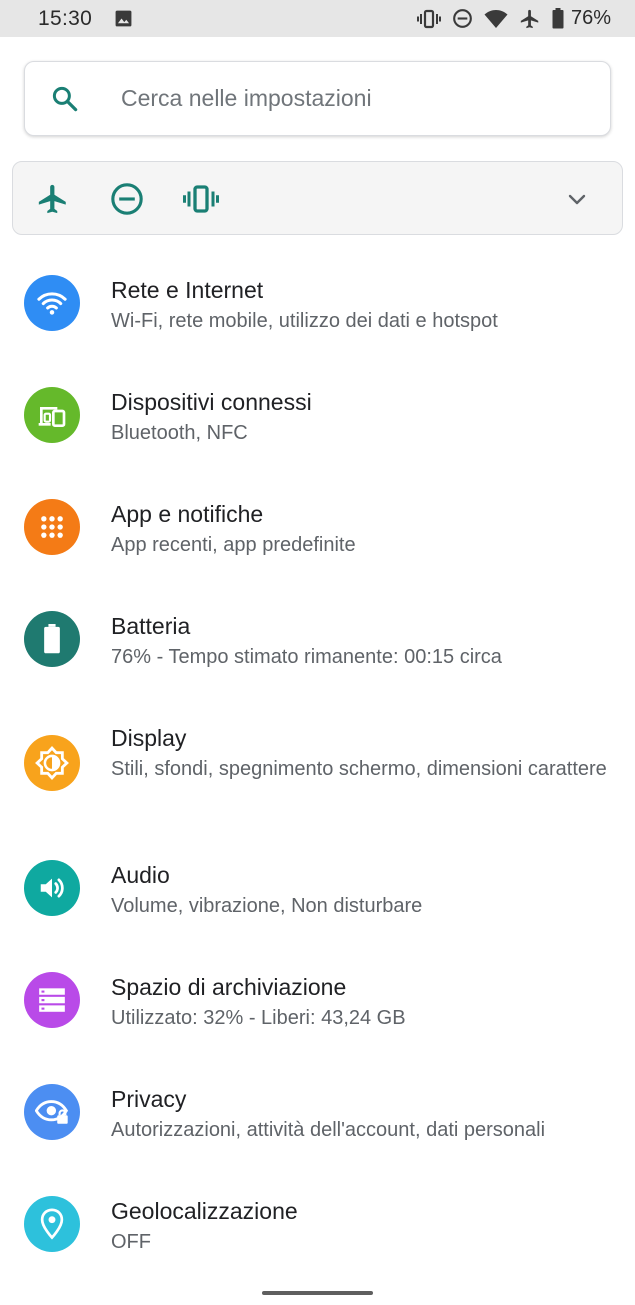 This screenshot has height=1305, width=635. I want to click on item-title: Audio, so click(140, 875).